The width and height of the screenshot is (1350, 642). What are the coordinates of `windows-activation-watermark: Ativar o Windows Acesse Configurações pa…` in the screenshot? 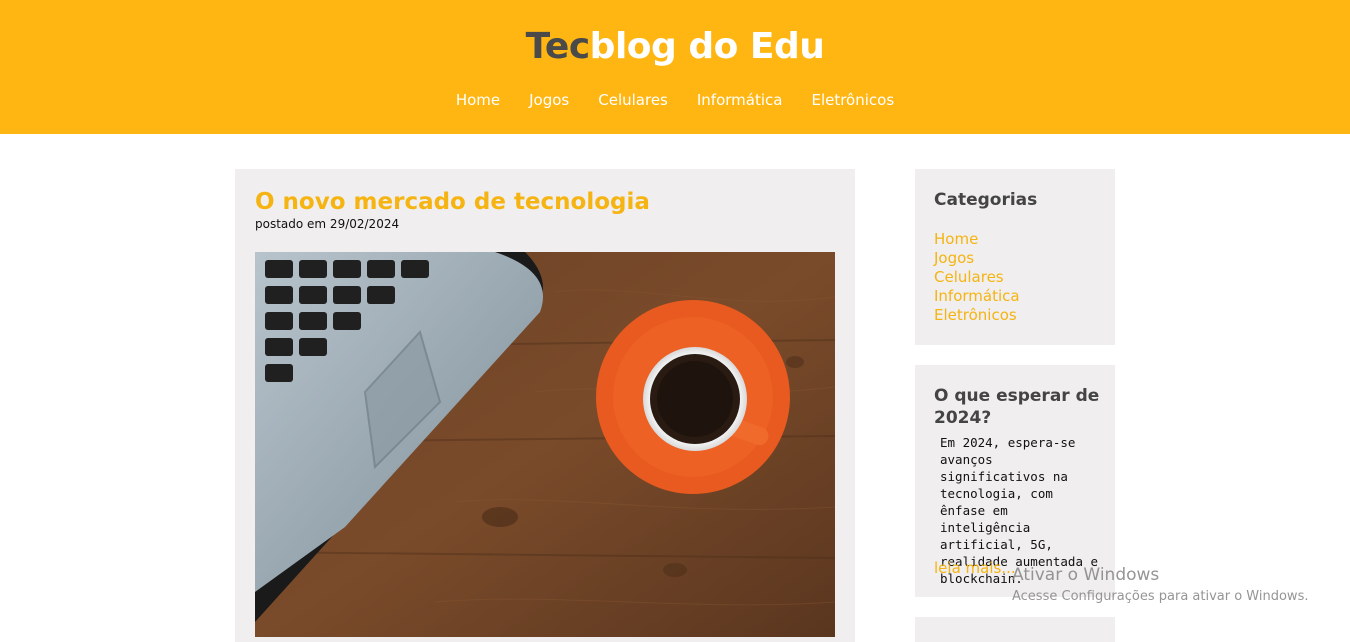 It's located at (1160, 584).